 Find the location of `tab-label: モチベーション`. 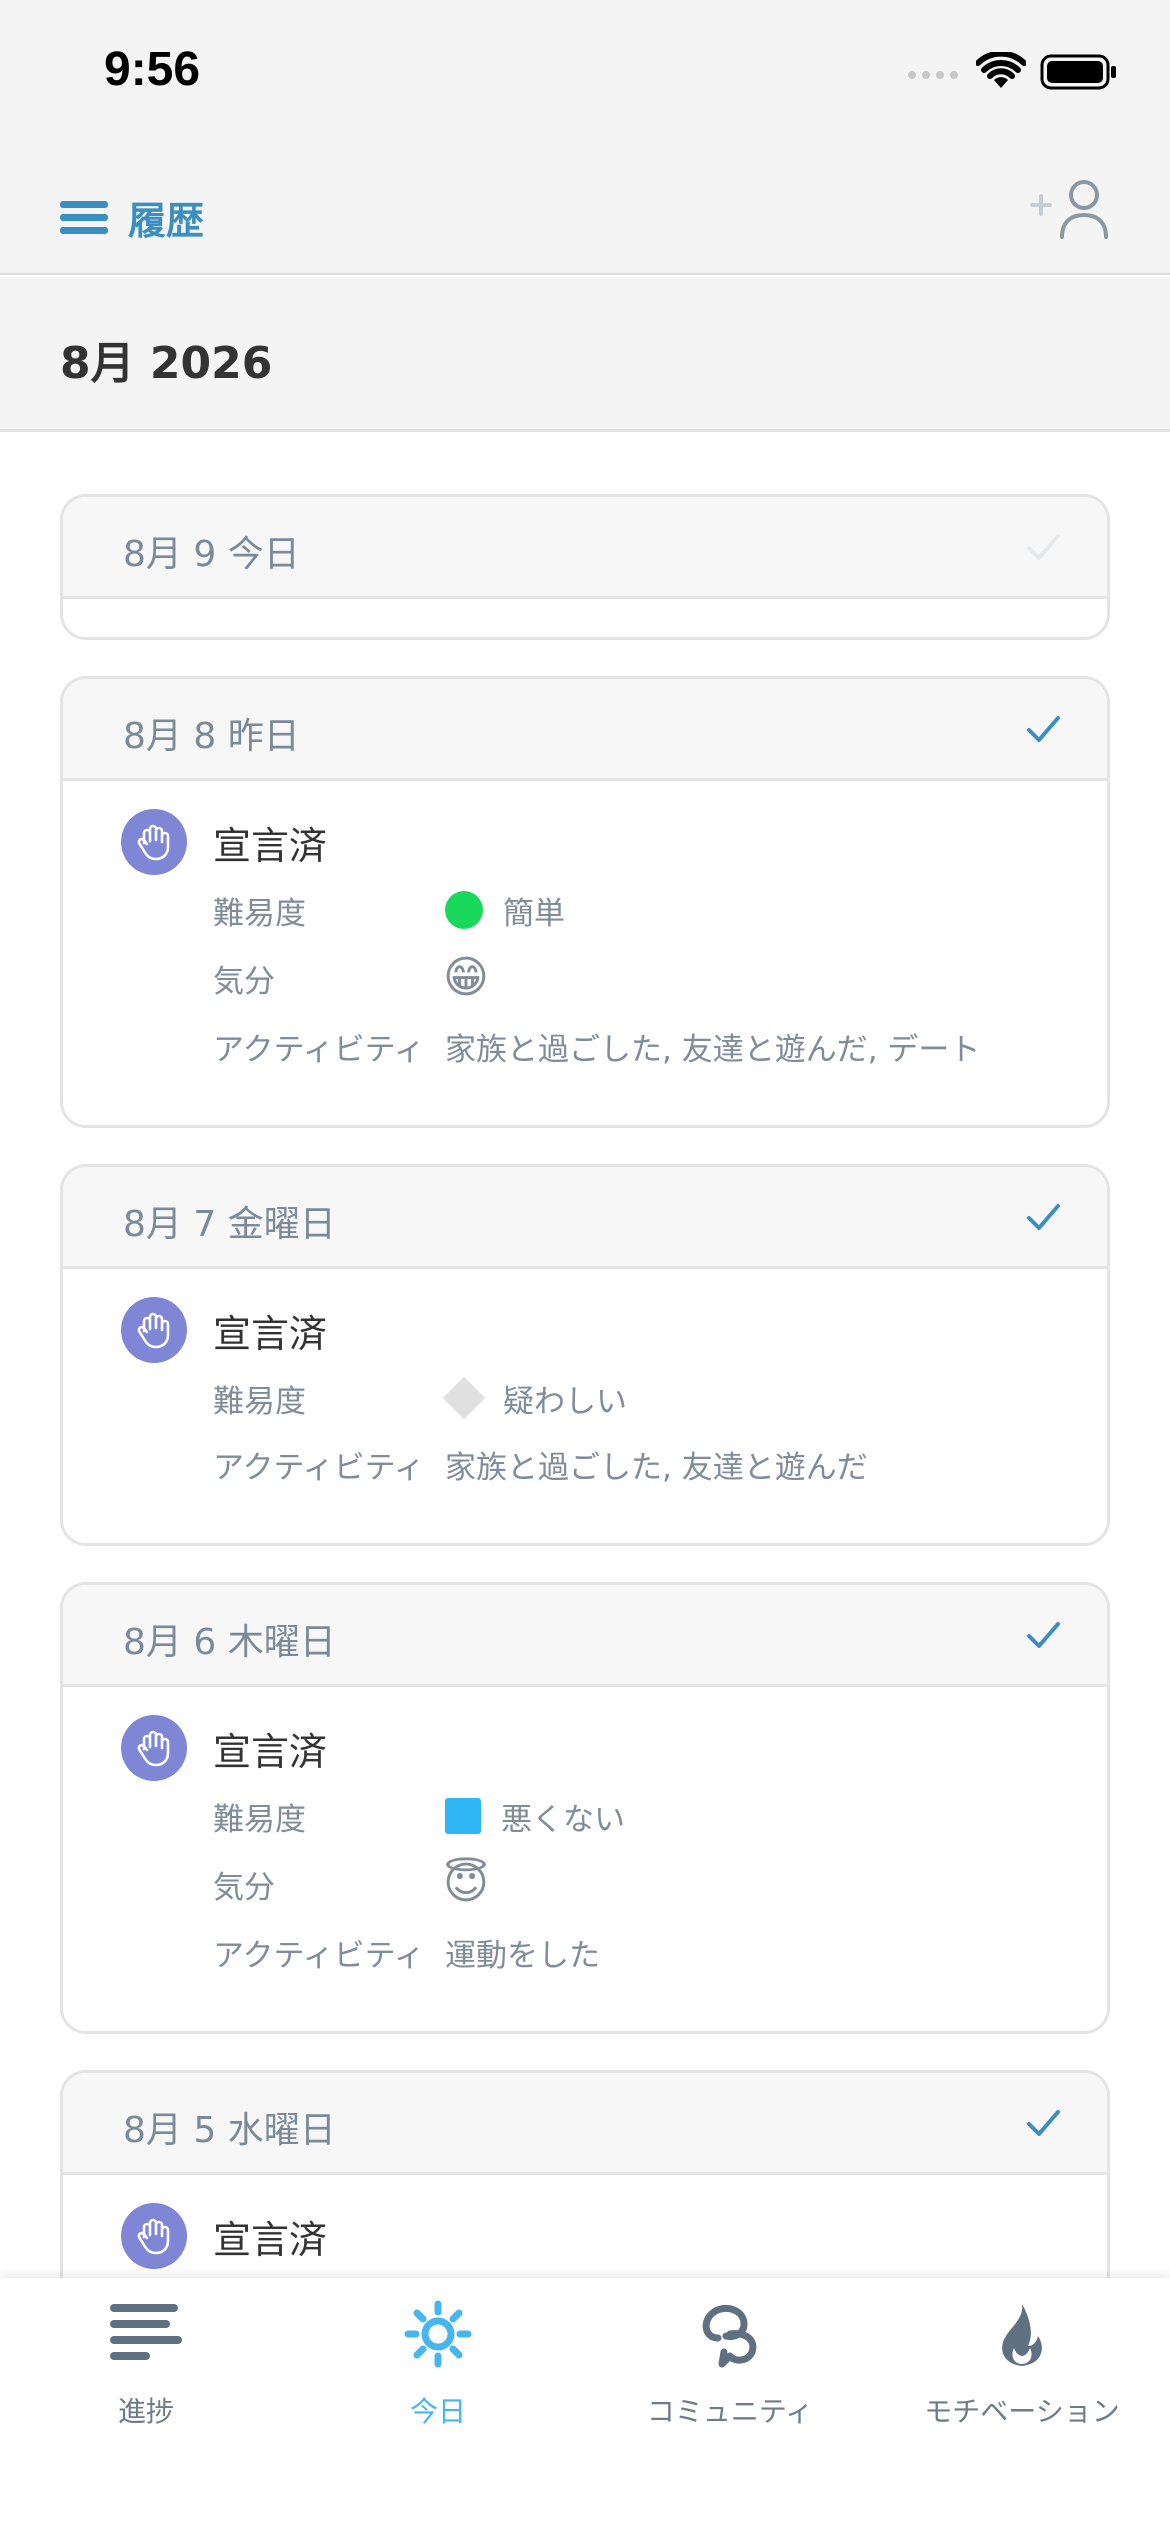

tab-label: モチベーション is located at coordinates (1022, 2411).